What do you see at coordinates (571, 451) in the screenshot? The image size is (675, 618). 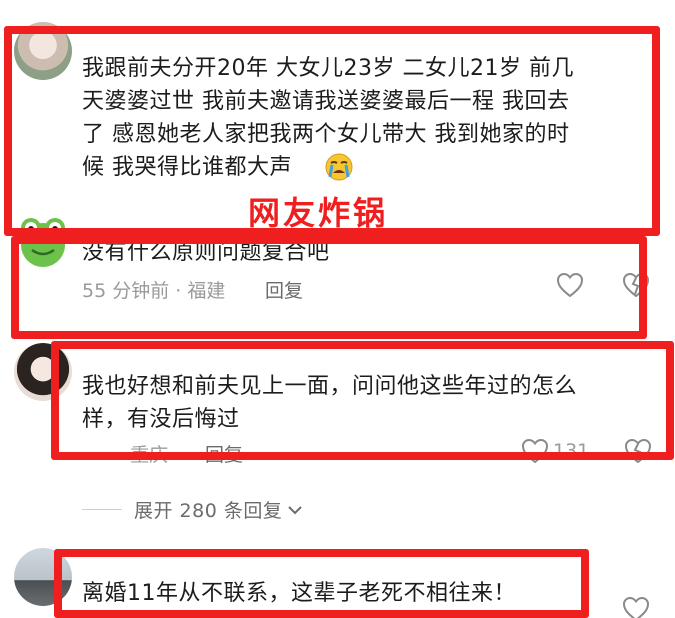 I see `comment-3-like-count: 131` at bounding box center [571, 451].